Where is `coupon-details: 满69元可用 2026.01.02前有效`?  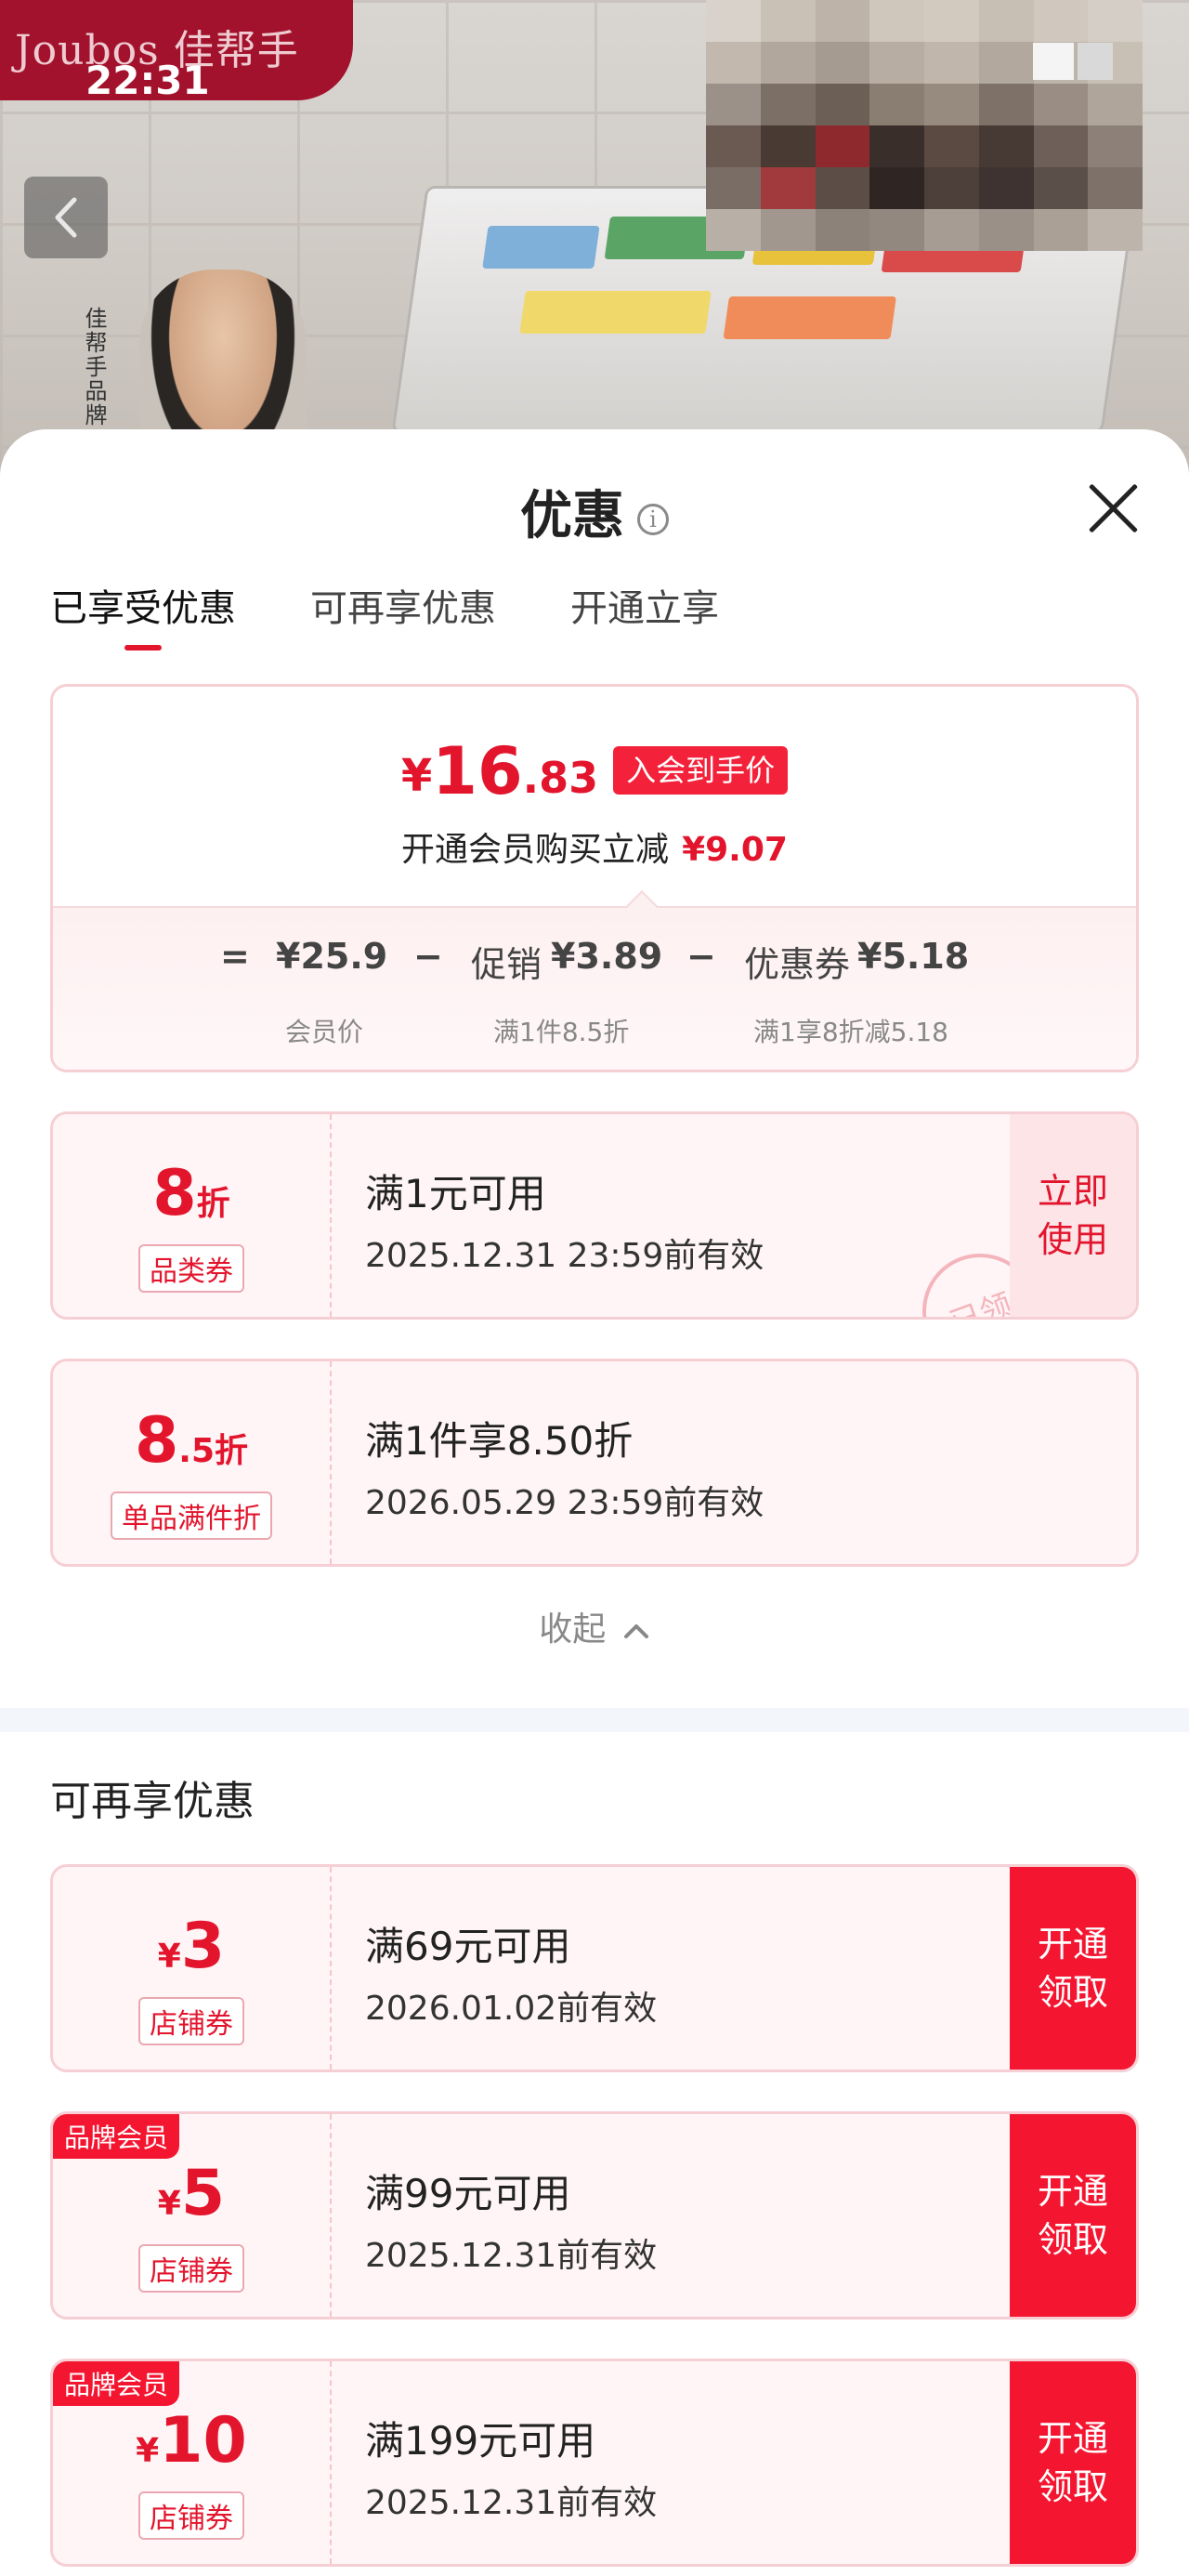
coupon-details: 满69元可用 2026.01.02前有效 is located at coordinates (511, 1972).